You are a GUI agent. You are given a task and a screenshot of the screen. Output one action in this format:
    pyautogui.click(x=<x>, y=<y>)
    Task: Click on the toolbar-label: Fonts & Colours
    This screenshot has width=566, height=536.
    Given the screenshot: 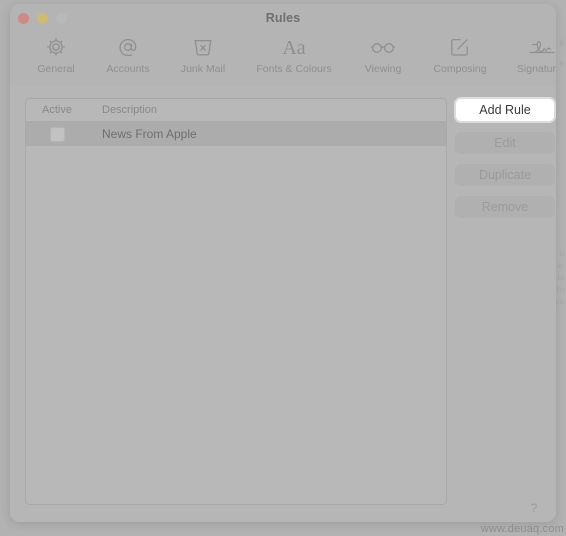 What is the action you would take?
    pyautogui.click(x=294, y=69)
    